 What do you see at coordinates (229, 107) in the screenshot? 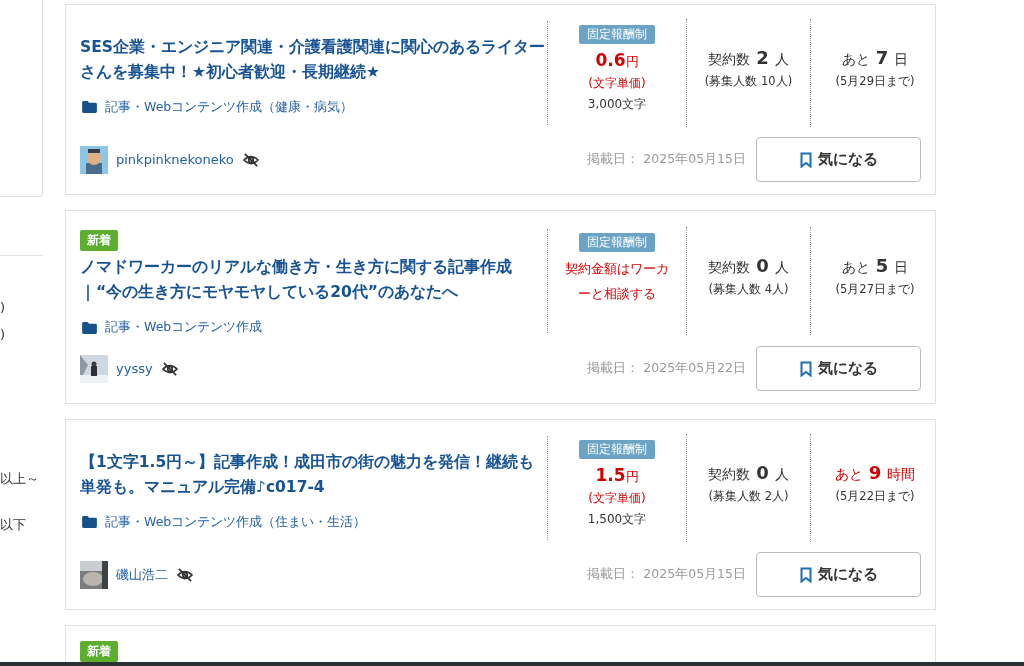
I see `category-link: 記事・Webコンテンツ作成（健康・病気）` at bounding box center [229, 107].